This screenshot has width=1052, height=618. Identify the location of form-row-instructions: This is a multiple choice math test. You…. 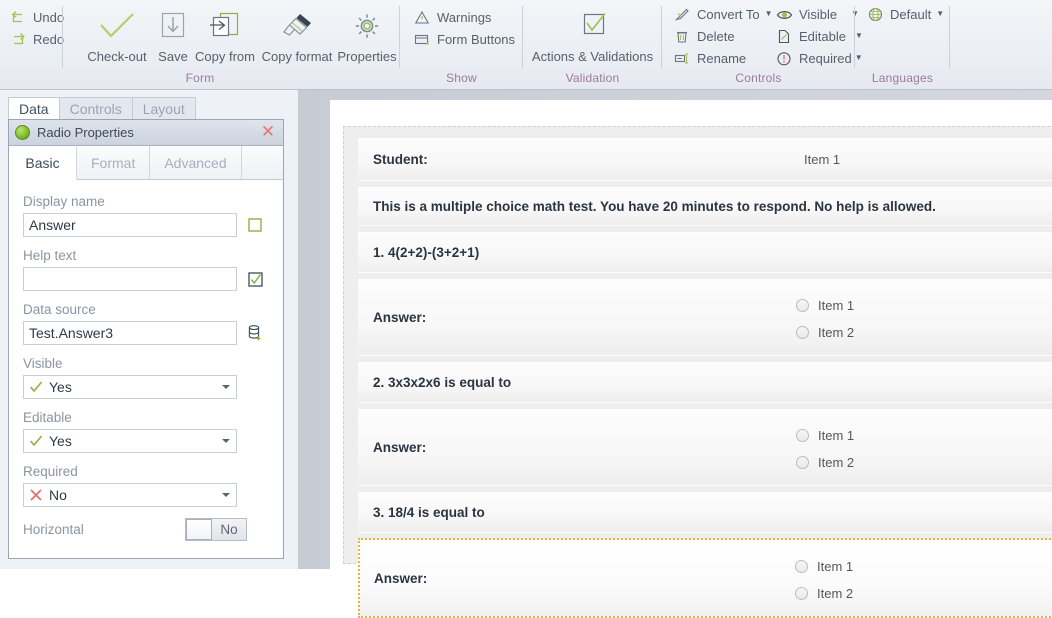
(705, 206).